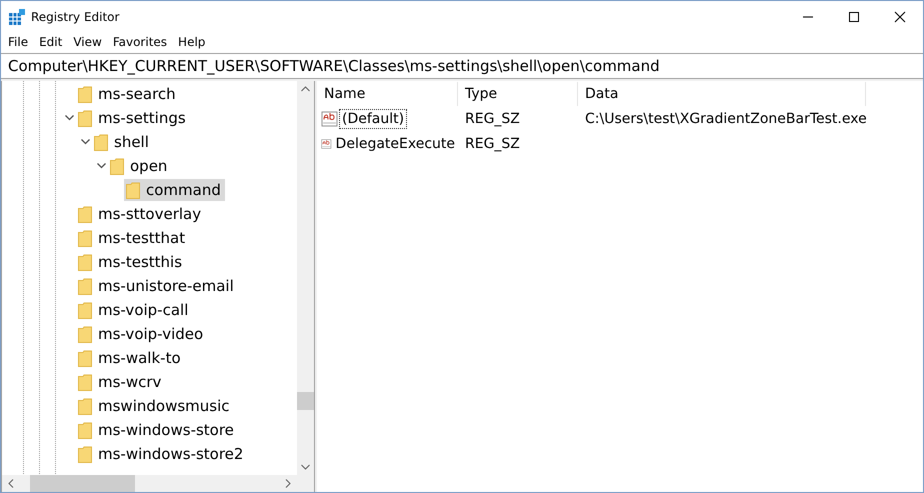  I want to click on tree-item: ms-settings, so click(133, 118).